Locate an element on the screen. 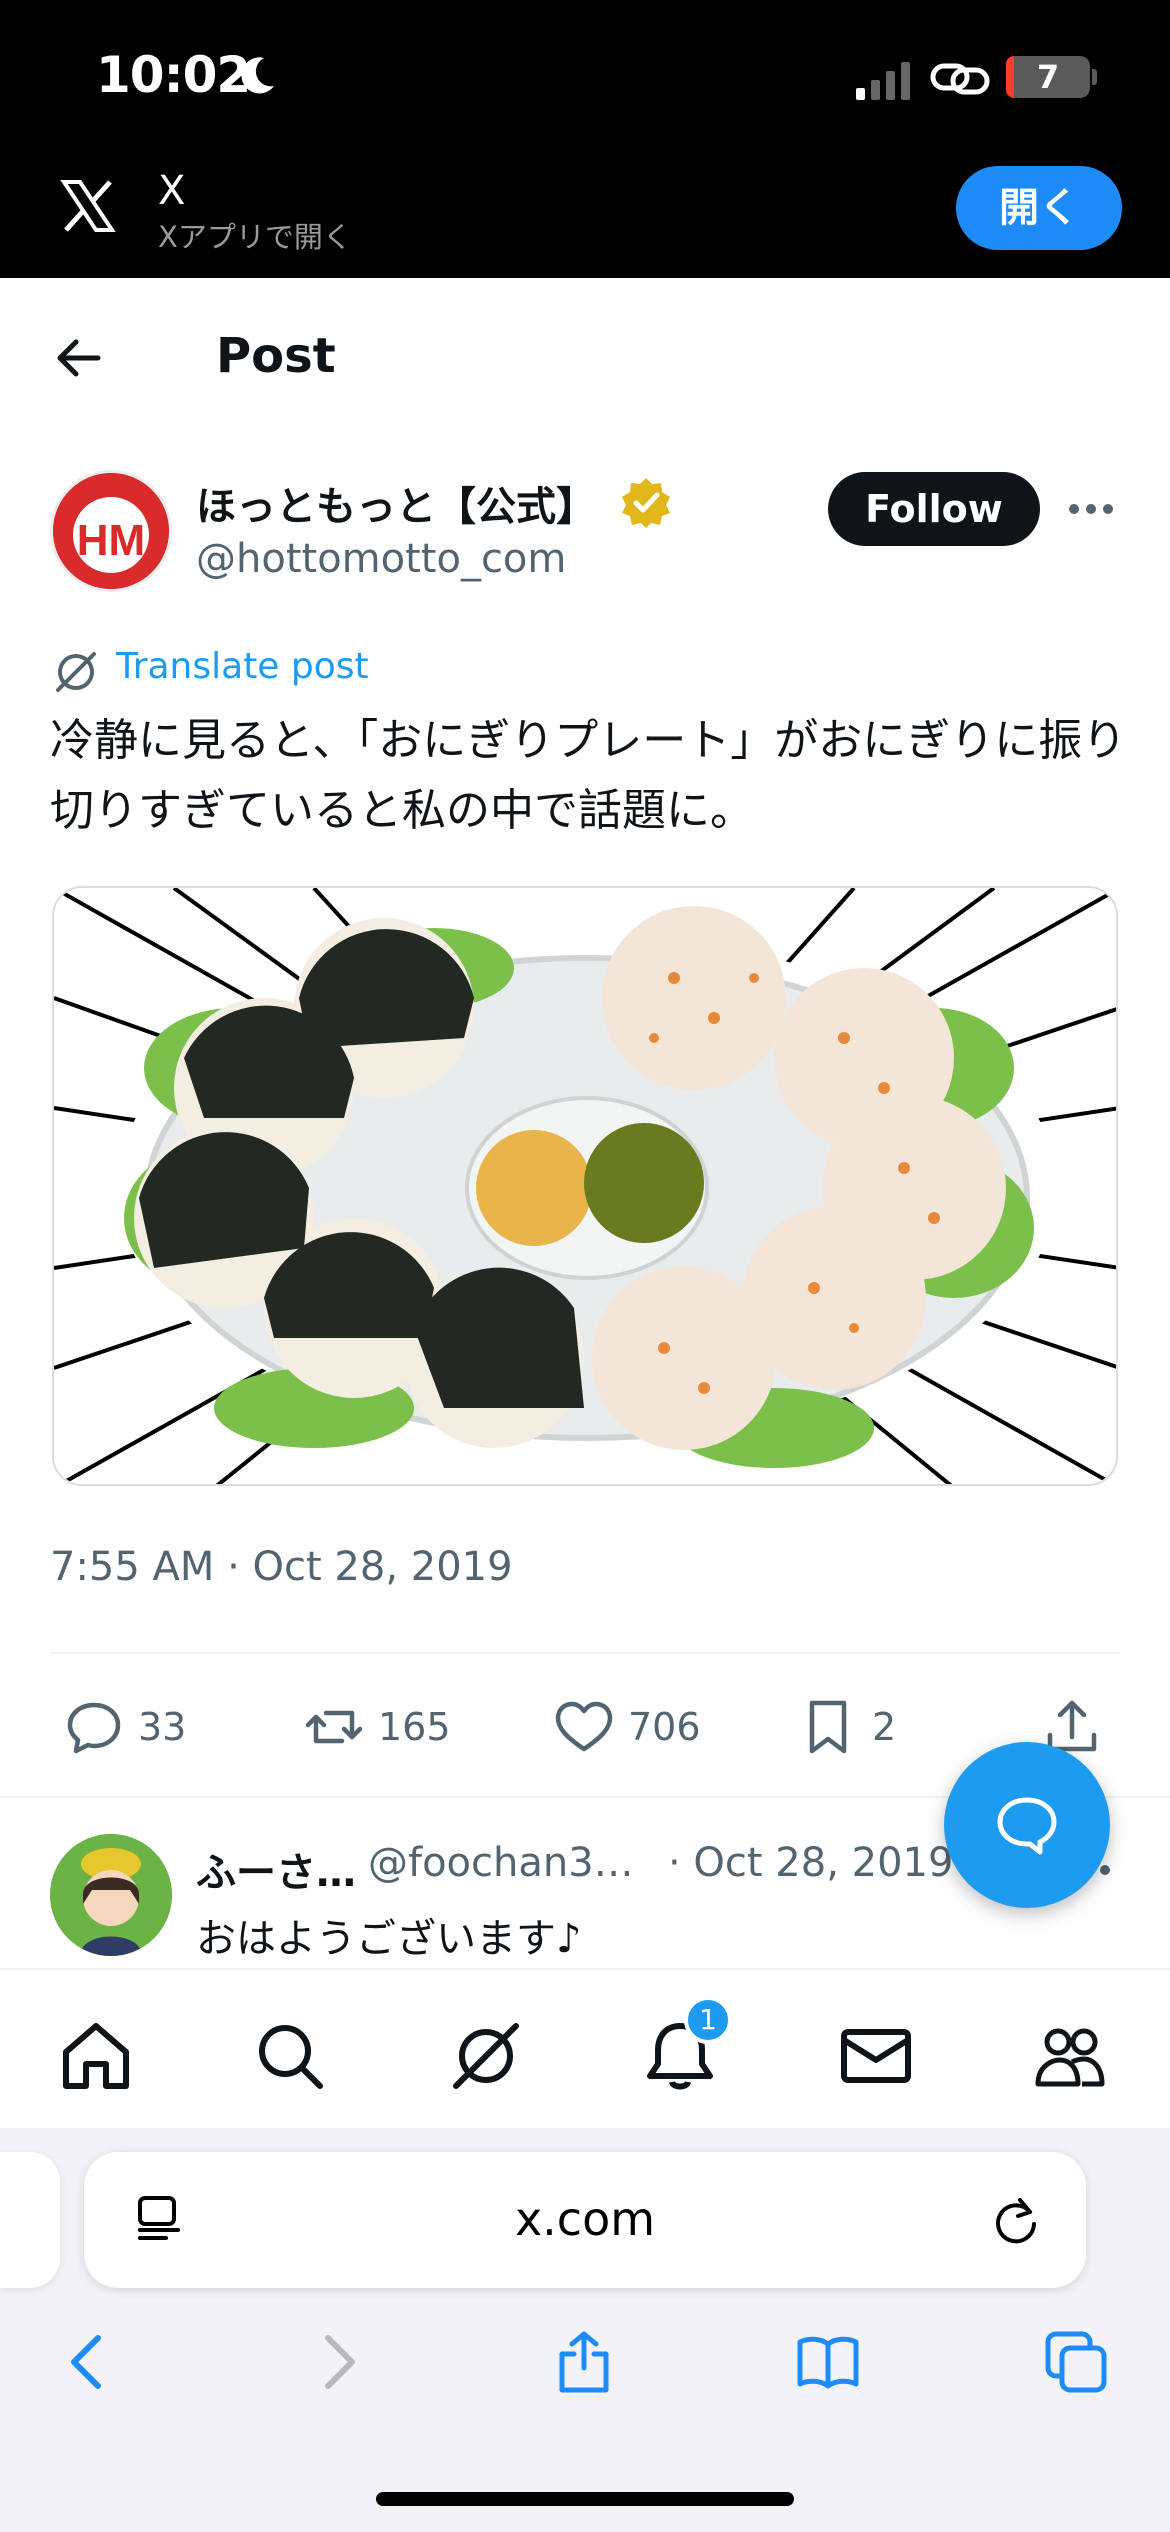 The height and width of the screenshot is (2532, 1170). reply-date: · Oct 28, 2019 is located at coordinates (810, 1863).